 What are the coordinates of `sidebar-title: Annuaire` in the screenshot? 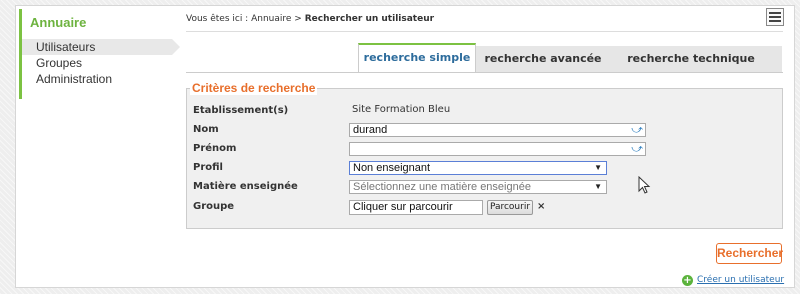 It's located at (58, 22).